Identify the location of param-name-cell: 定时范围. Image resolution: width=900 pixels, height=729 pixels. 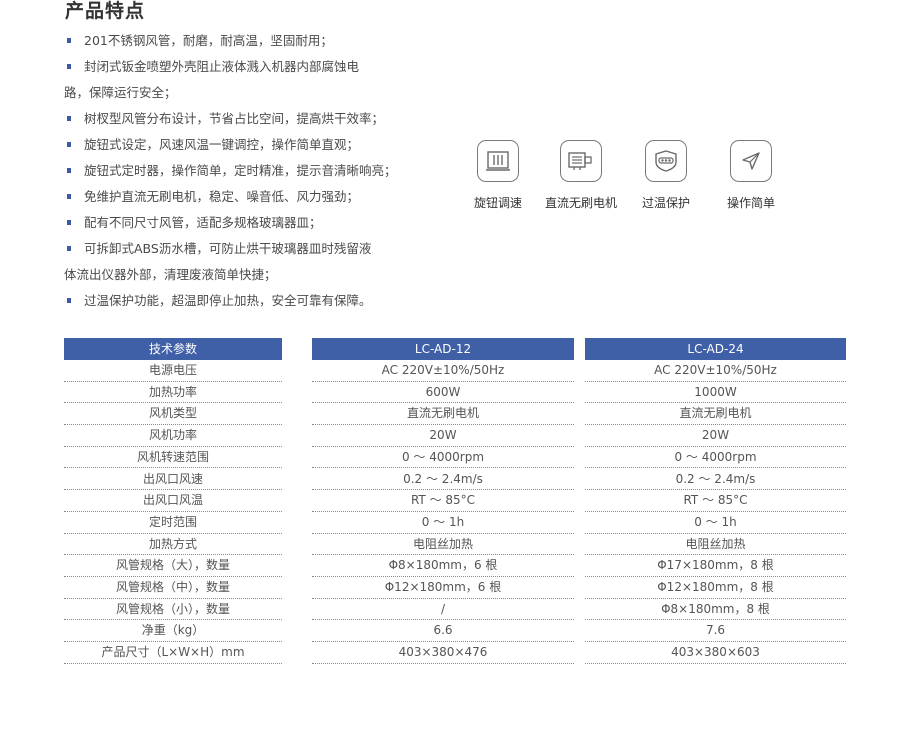
(173, 523).